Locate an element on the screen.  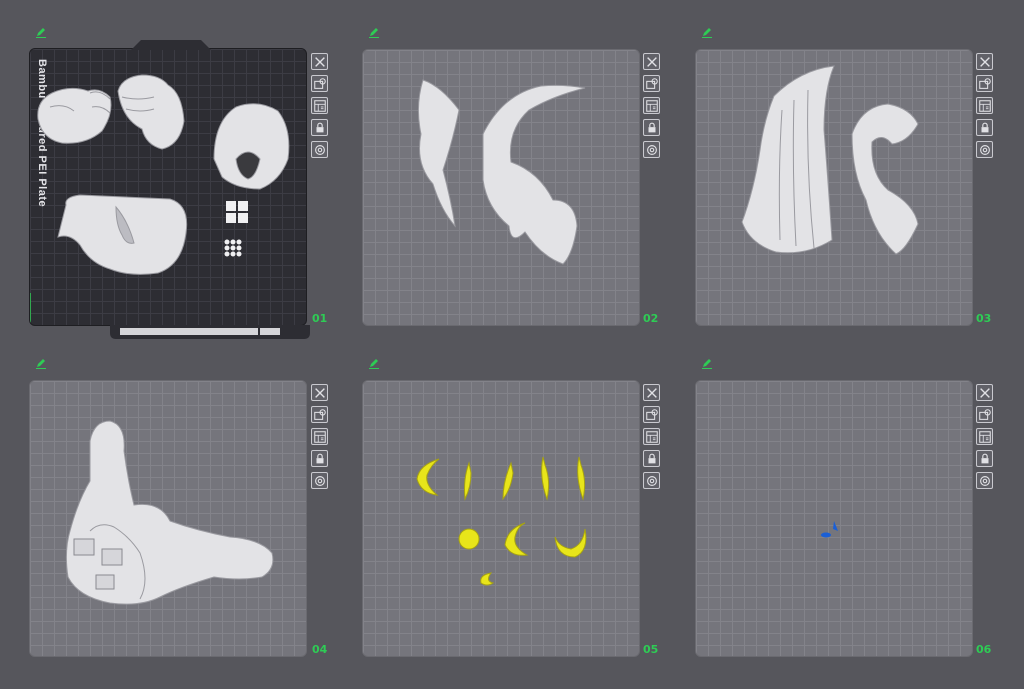
plate-header-tab is located at coordinates (171, 45).